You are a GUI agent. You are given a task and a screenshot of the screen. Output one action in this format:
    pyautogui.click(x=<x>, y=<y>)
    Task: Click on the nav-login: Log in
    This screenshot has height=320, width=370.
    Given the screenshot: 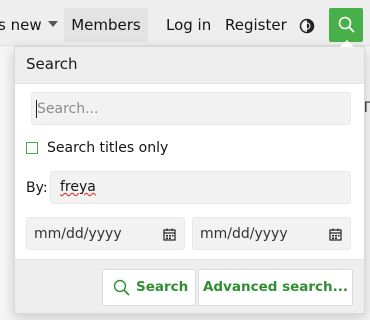 What is the action you would take?
    pyautogui.click(x=188, y=25)
    